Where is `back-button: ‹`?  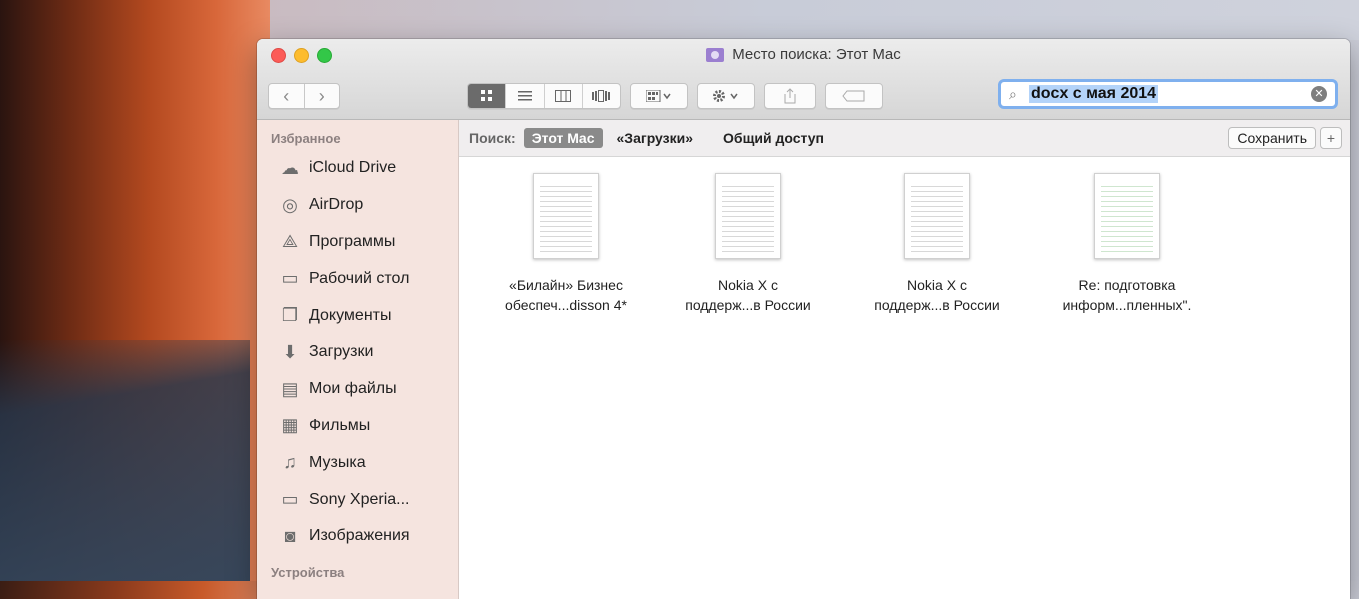
back-button: ‹ is located at coordinates (286, 96).